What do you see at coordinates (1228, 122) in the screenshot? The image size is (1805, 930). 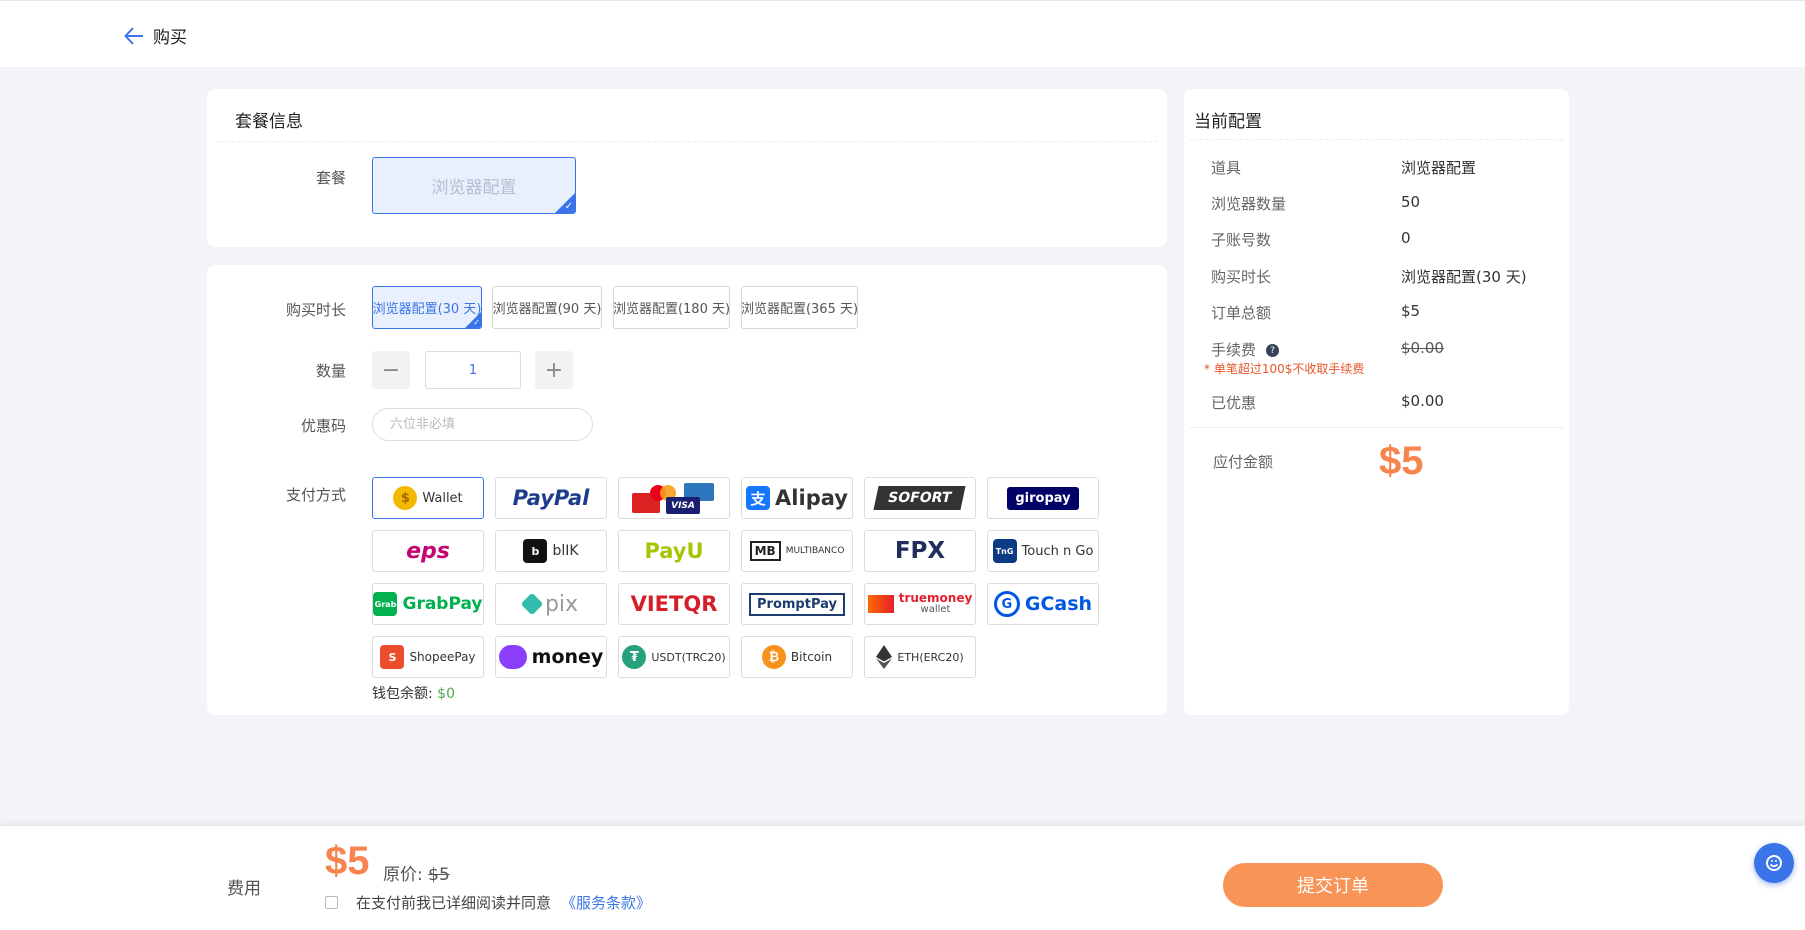 I see `config-title: 当前配置` at bounding box center [1228, 122].